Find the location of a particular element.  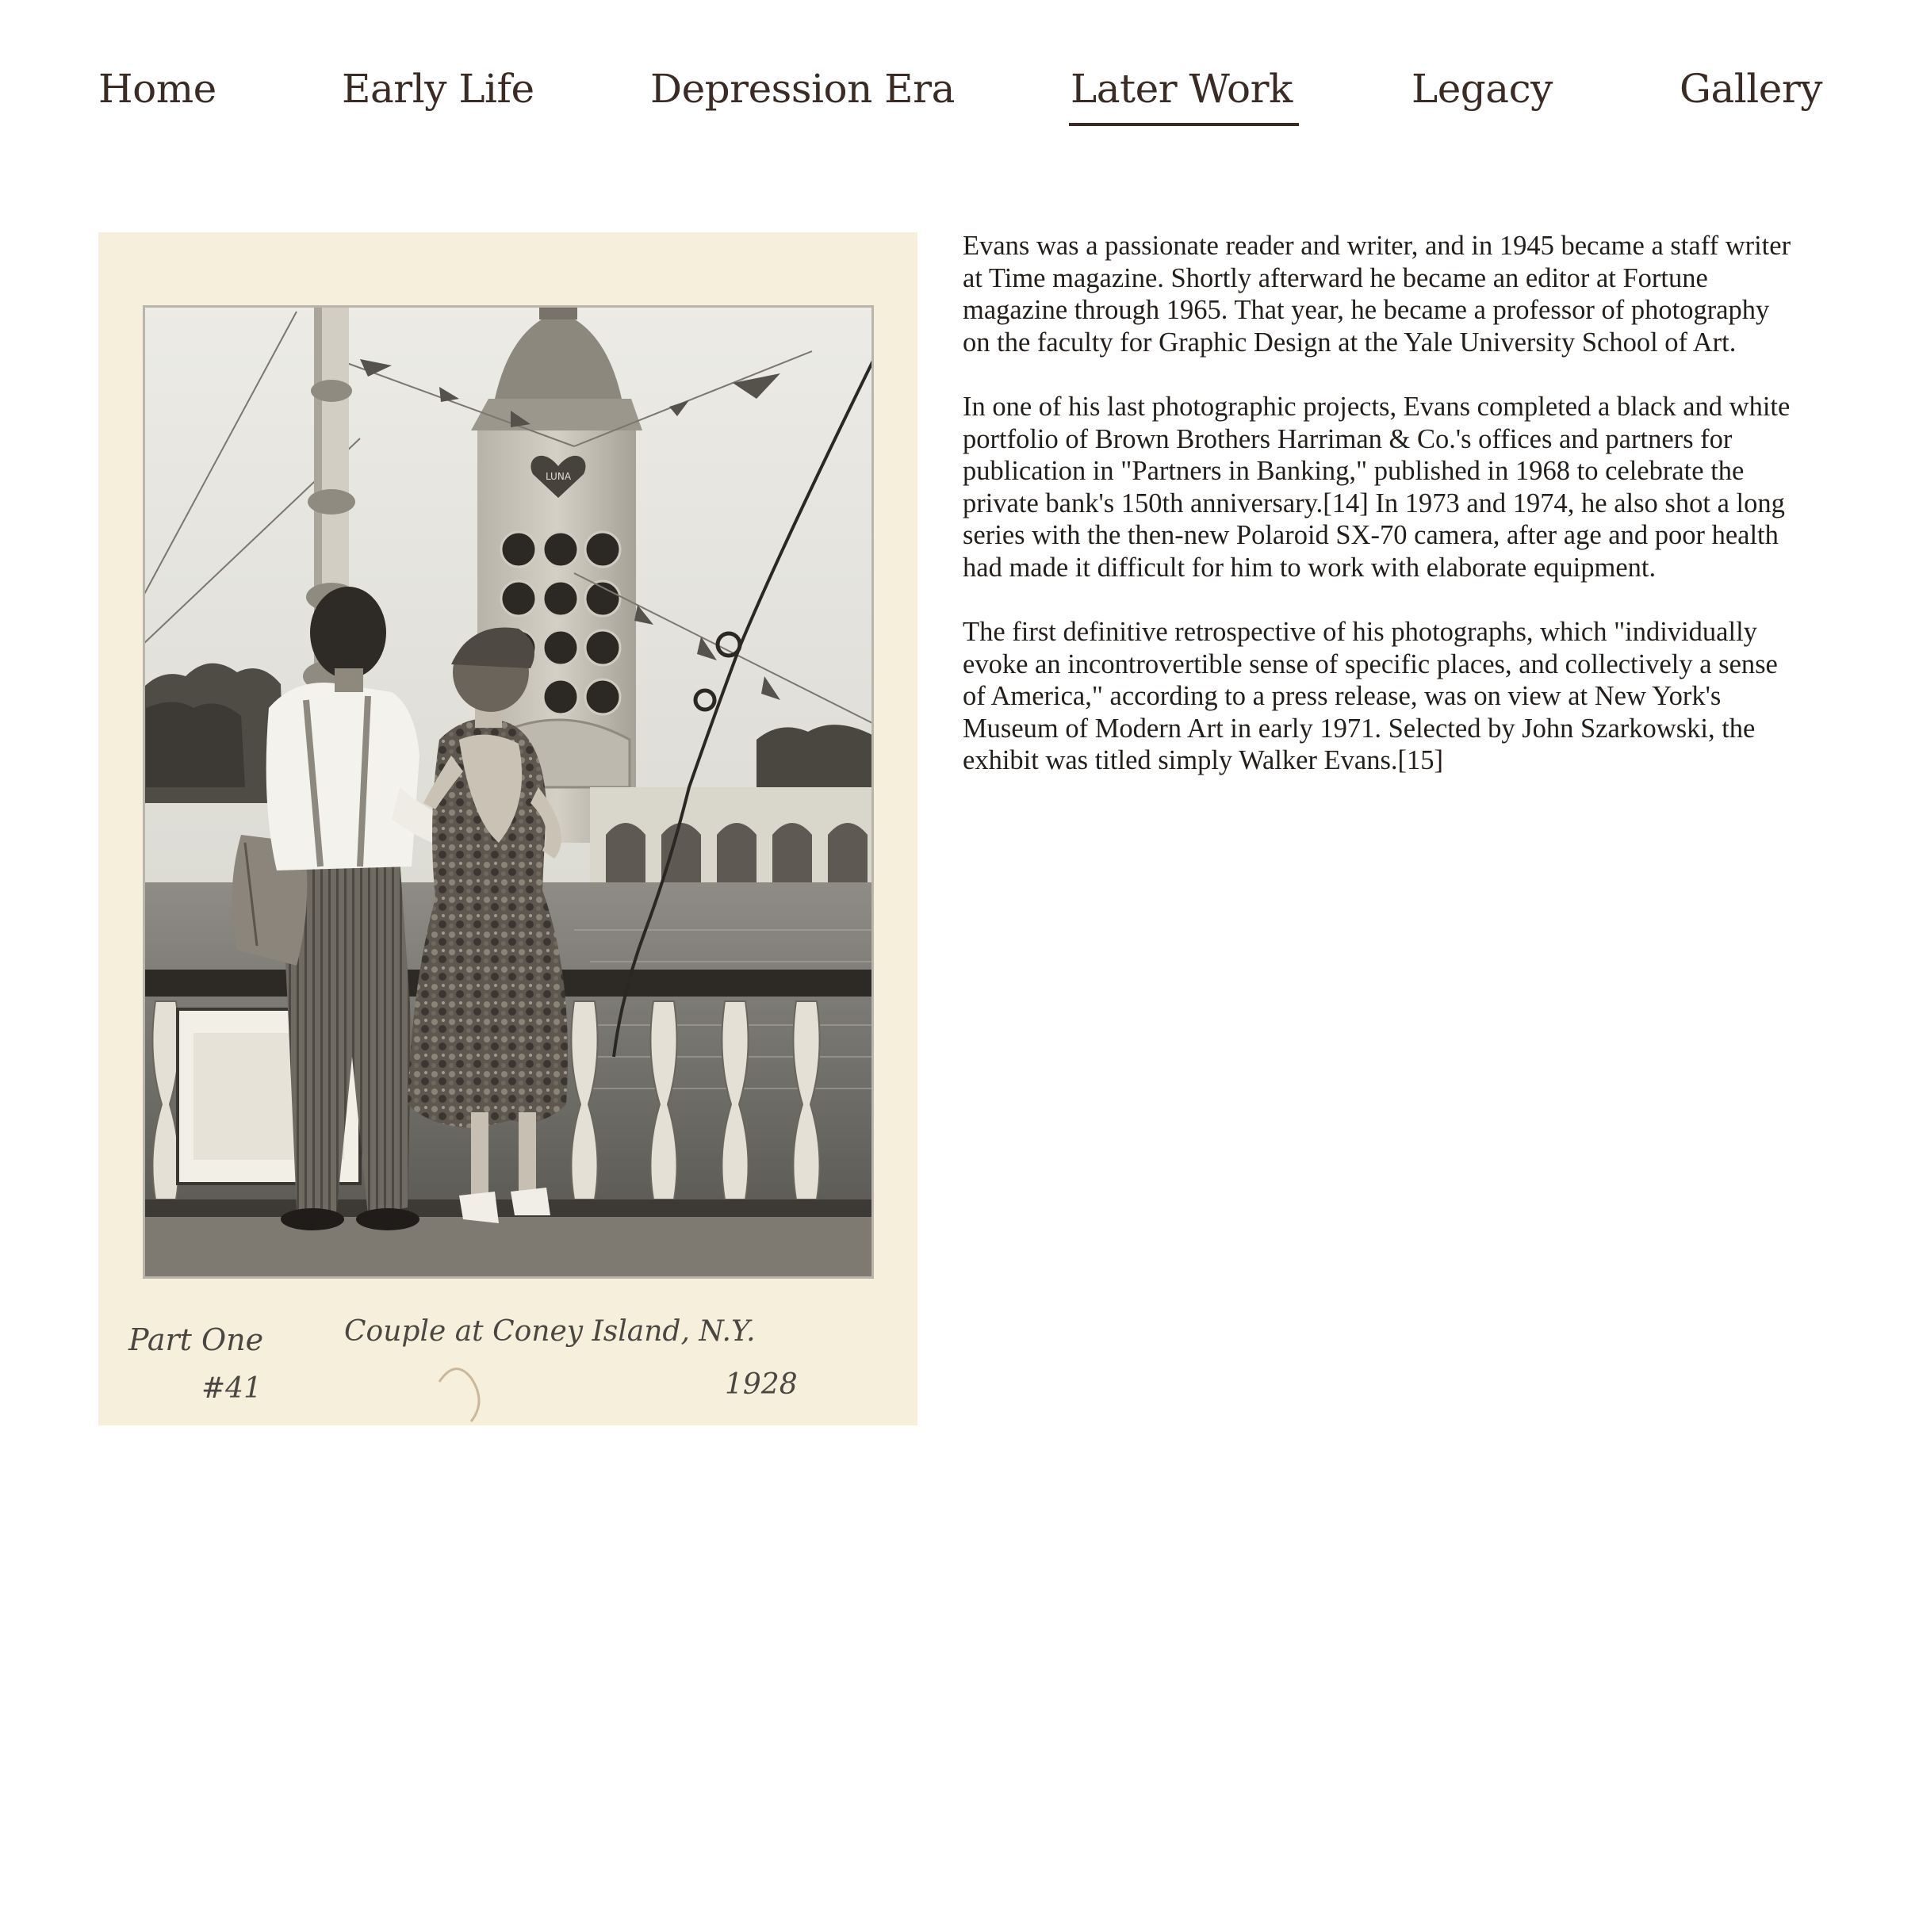

inscription-part-one: Part One is located at coordinates (195, 1339).